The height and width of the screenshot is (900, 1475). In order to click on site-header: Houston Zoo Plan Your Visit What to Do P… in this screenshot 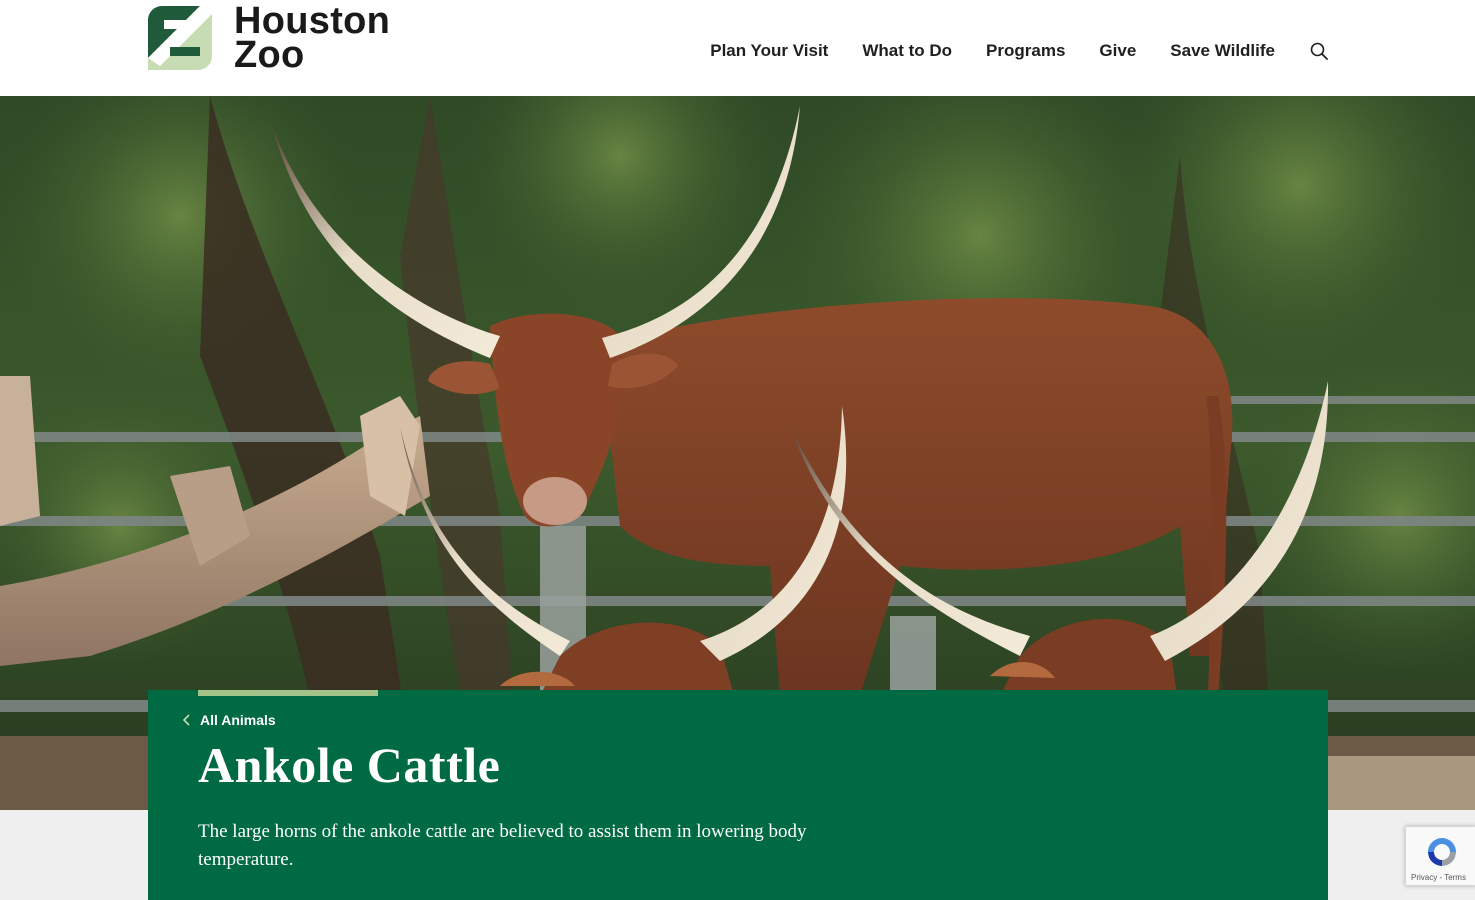, I will do `click(737, 48)`.